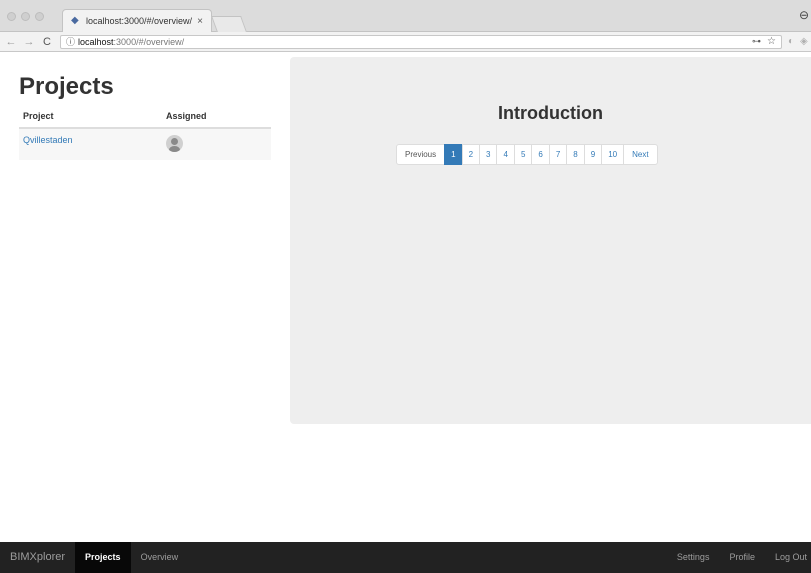  I want to click on page-title: Projects, so click(66, 86).